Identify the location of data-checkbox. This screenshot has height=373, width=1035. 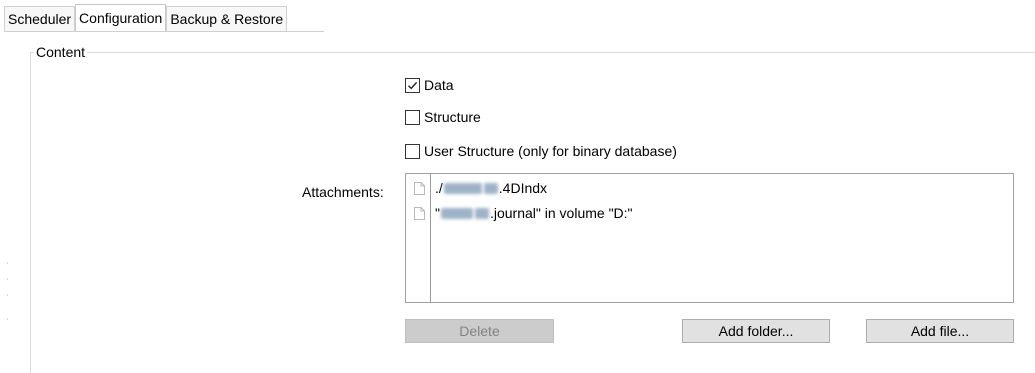
(412, 85).